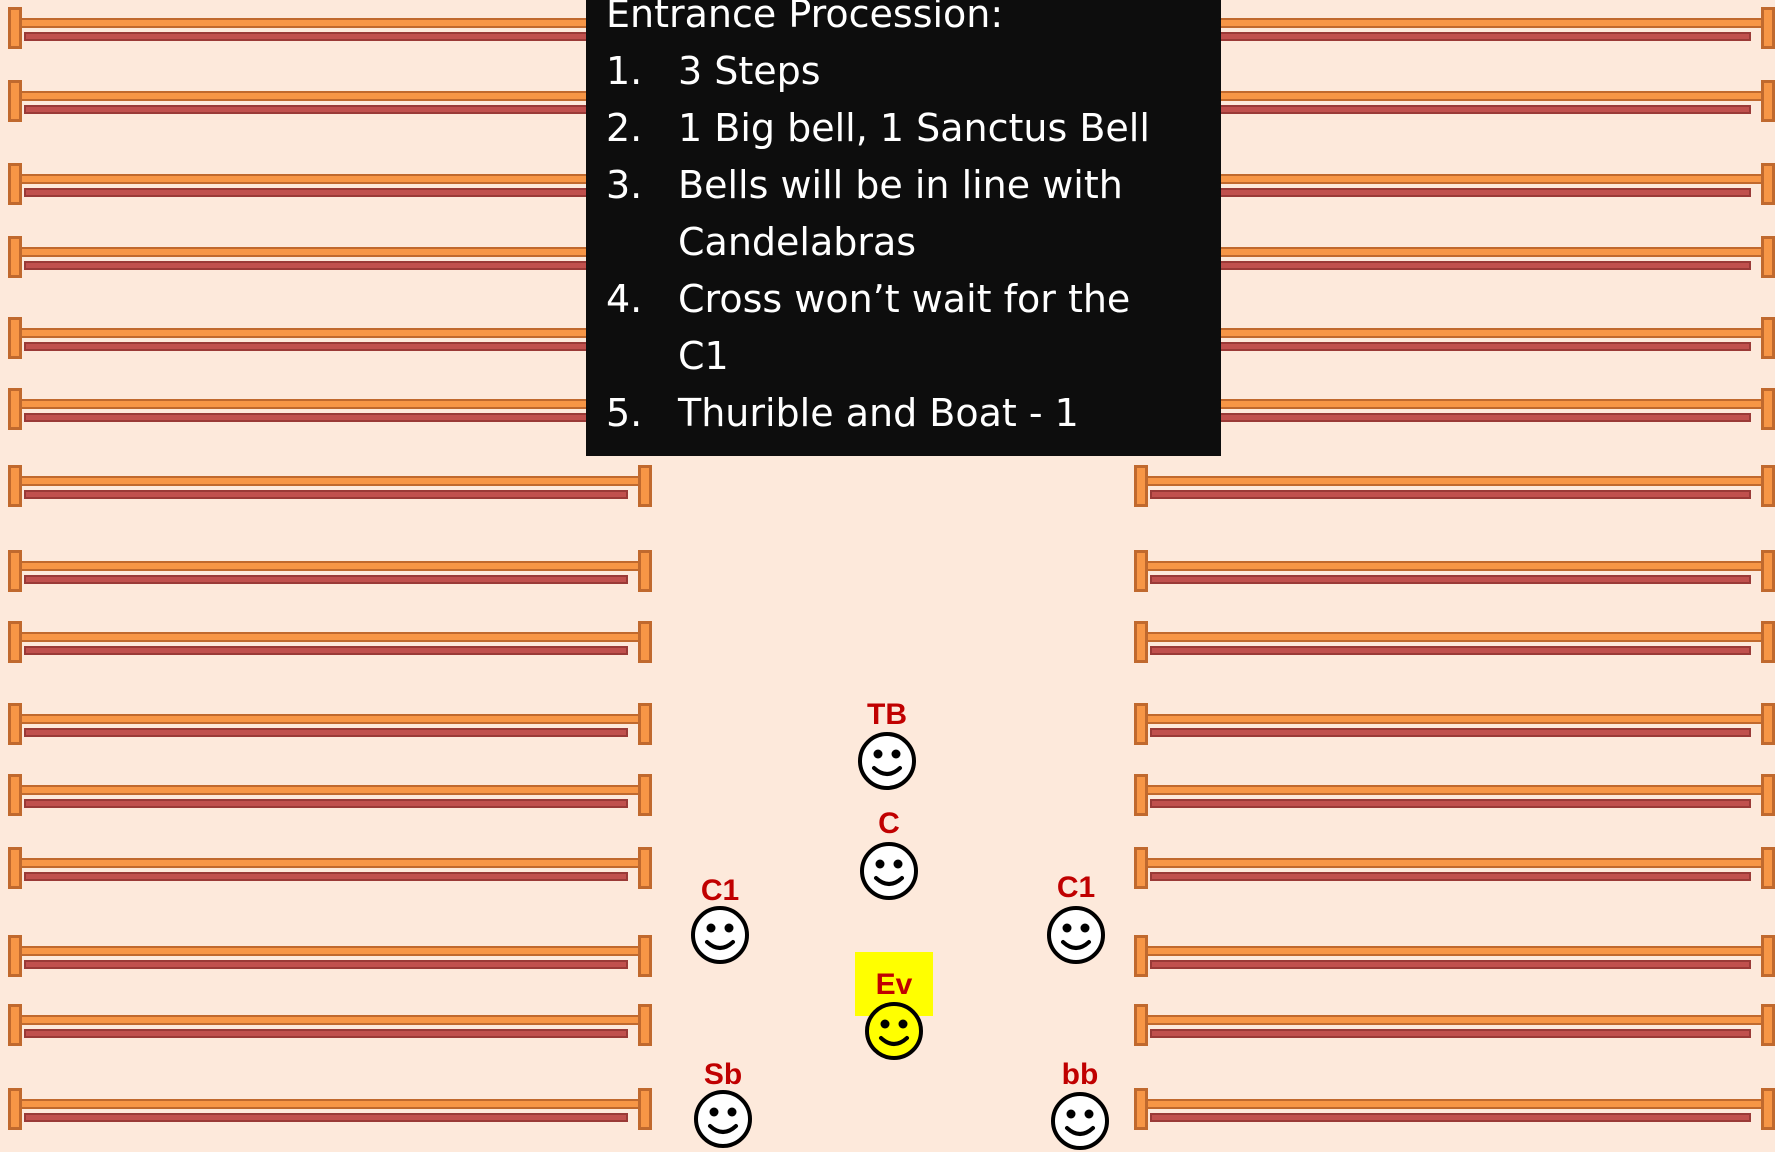 This screenshot has height=1152, width=1775. What do you see at coordinates (723, 1074) in the screenshot?
I see `person-label: Sb` at bounding box center [723, 1074].